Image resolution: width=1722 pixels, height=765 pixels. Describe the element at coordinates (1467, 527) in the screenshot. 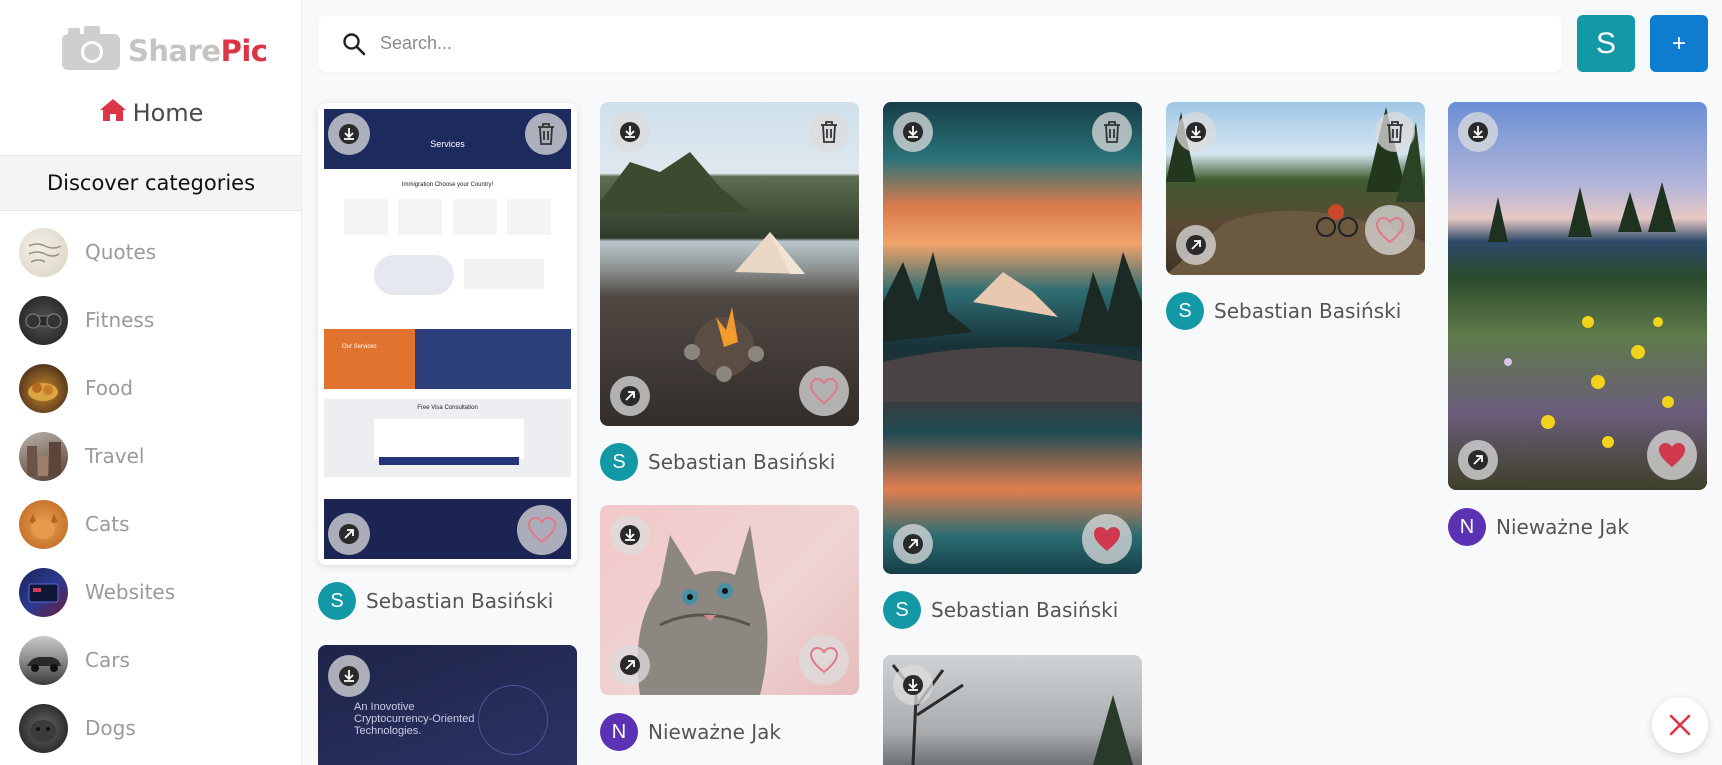

I see `author-avatar: N` at that location.